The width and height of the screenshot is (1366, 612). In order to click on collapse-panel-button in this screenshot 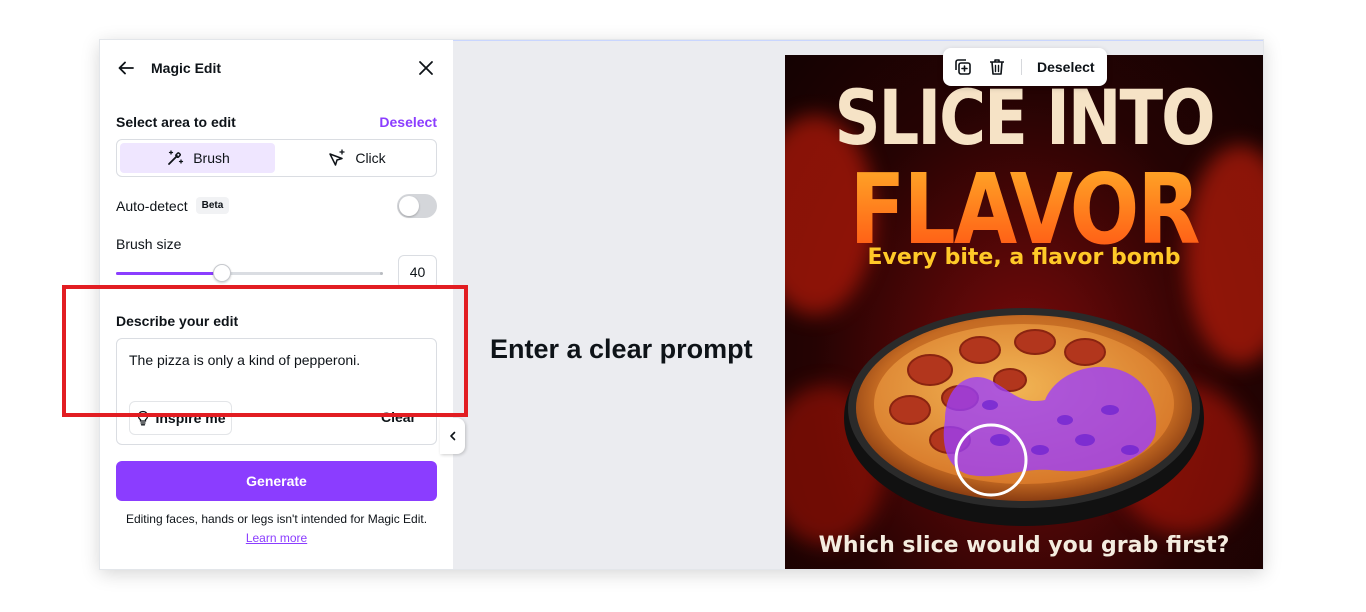, I will do `click(452, 436)`.